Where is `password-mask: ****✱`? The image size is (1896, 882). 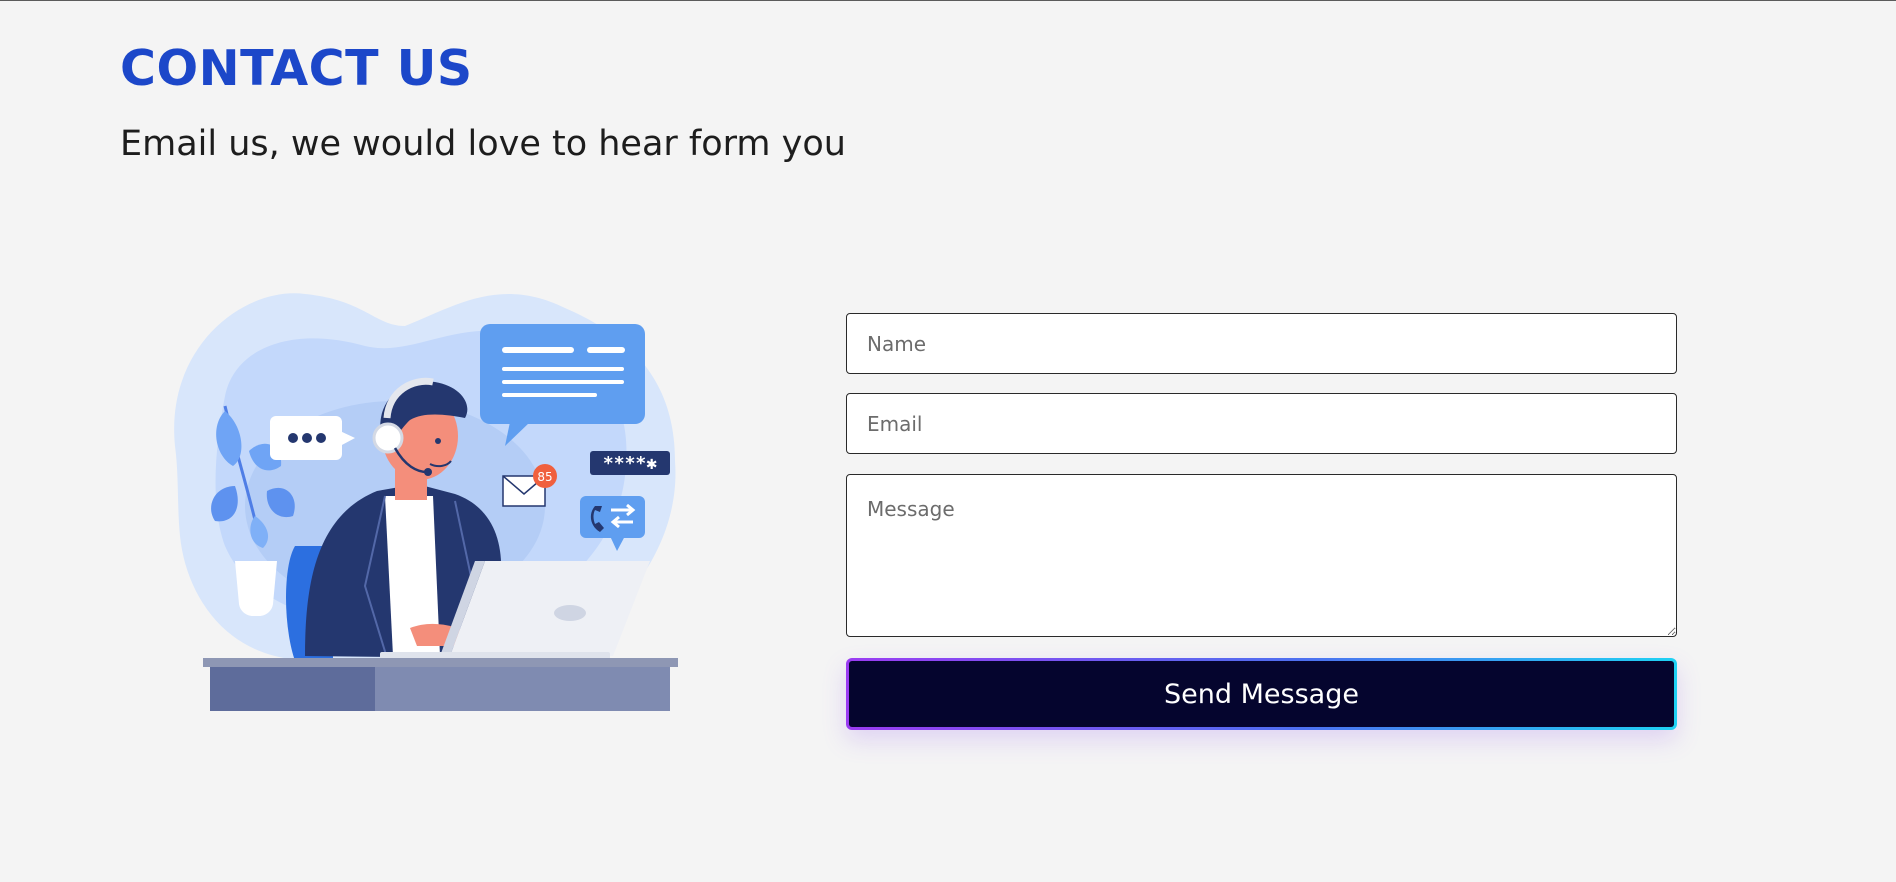 password-mask: ****✱ is located at coordinates (630, 463).